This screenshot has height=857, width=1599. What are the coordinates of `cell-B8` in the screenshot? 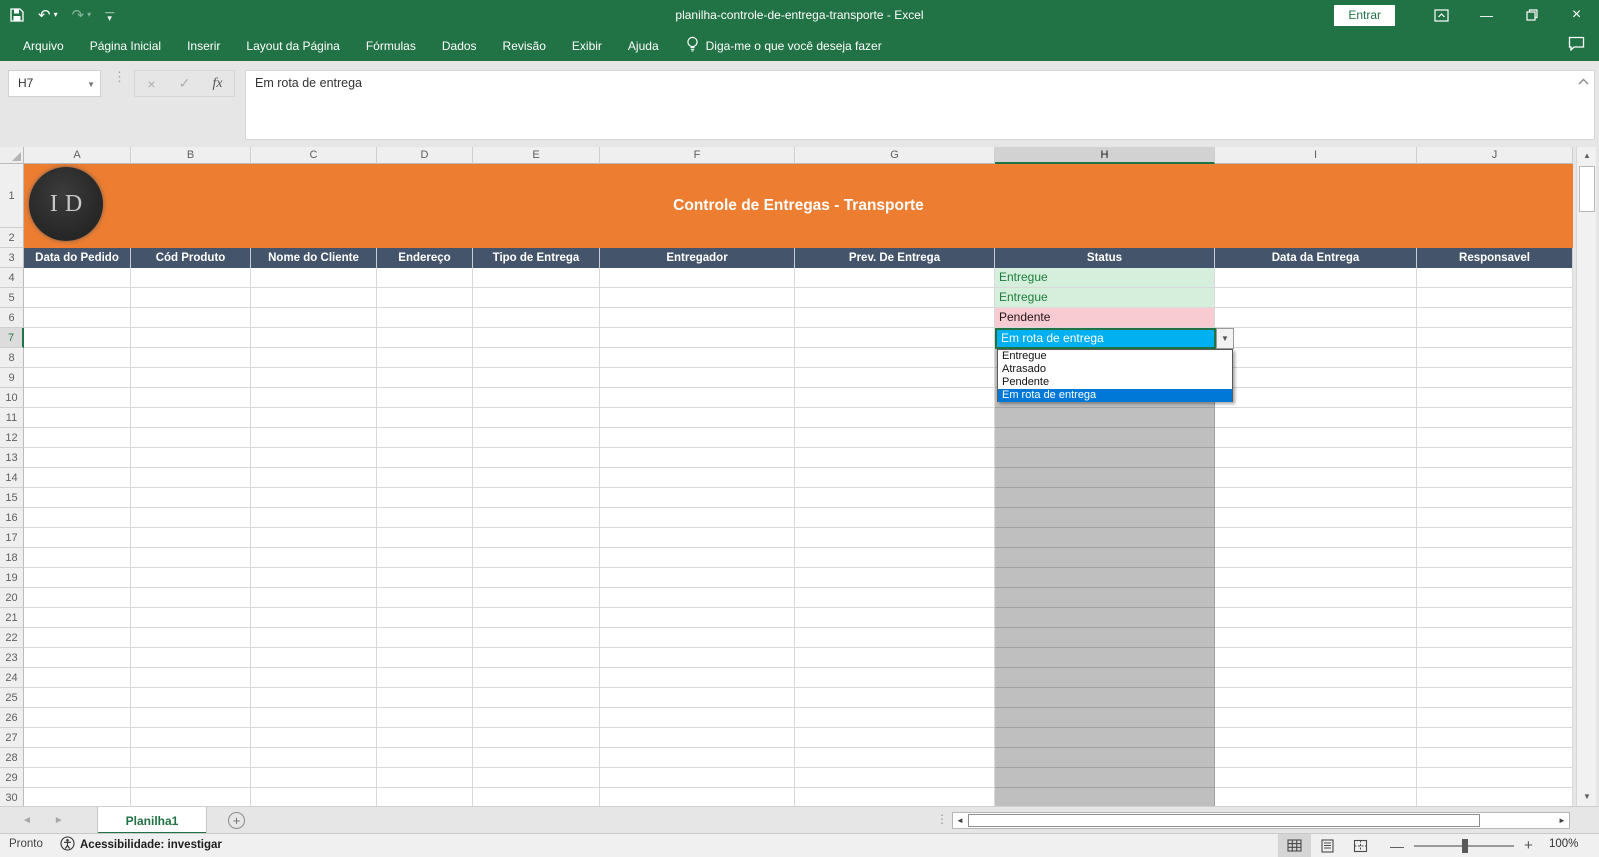 It's located at (191, 358).